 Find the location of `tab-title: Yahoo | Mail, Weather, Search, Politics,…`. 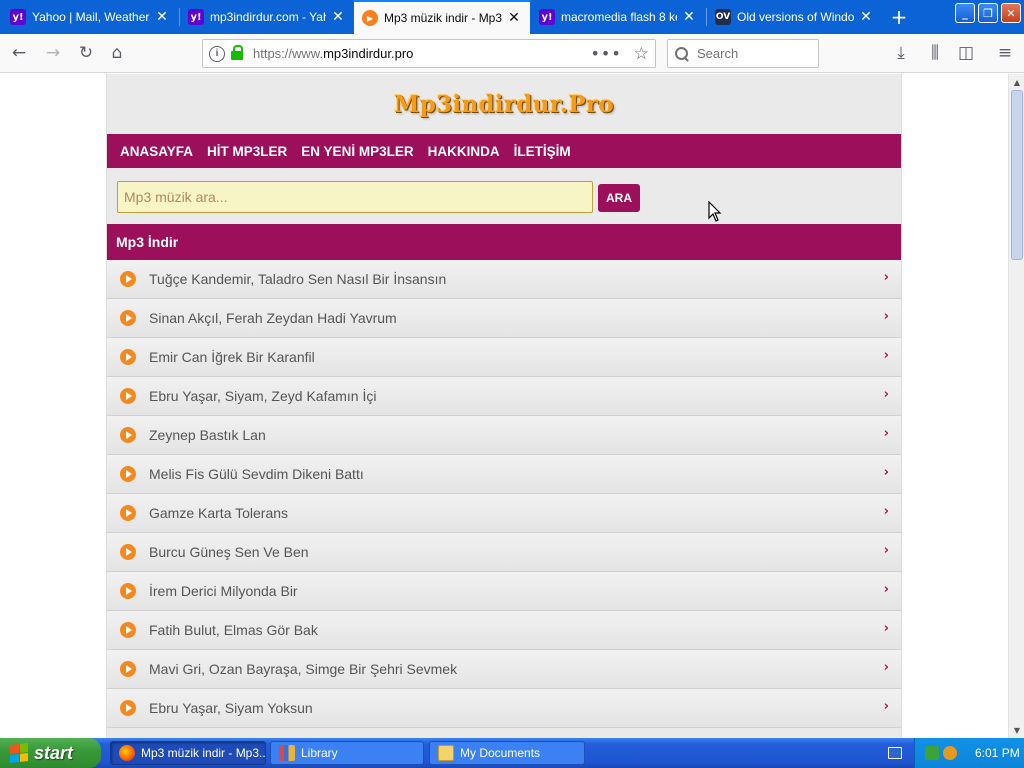

tab-title: Yahoo | Mail, Weather, Search, Politics,… is located at coordinates (91, 17).